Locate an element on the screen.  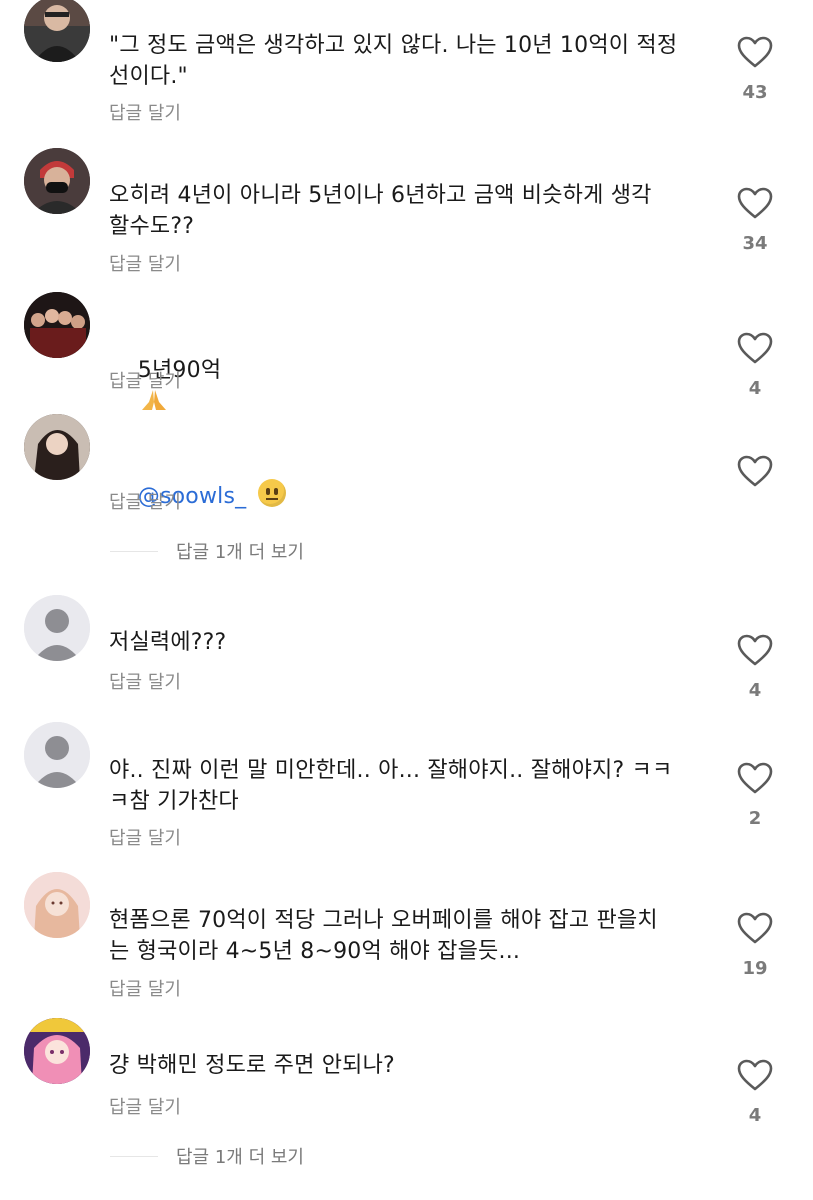
like-count: 43 is located at coordinates (755, 92).